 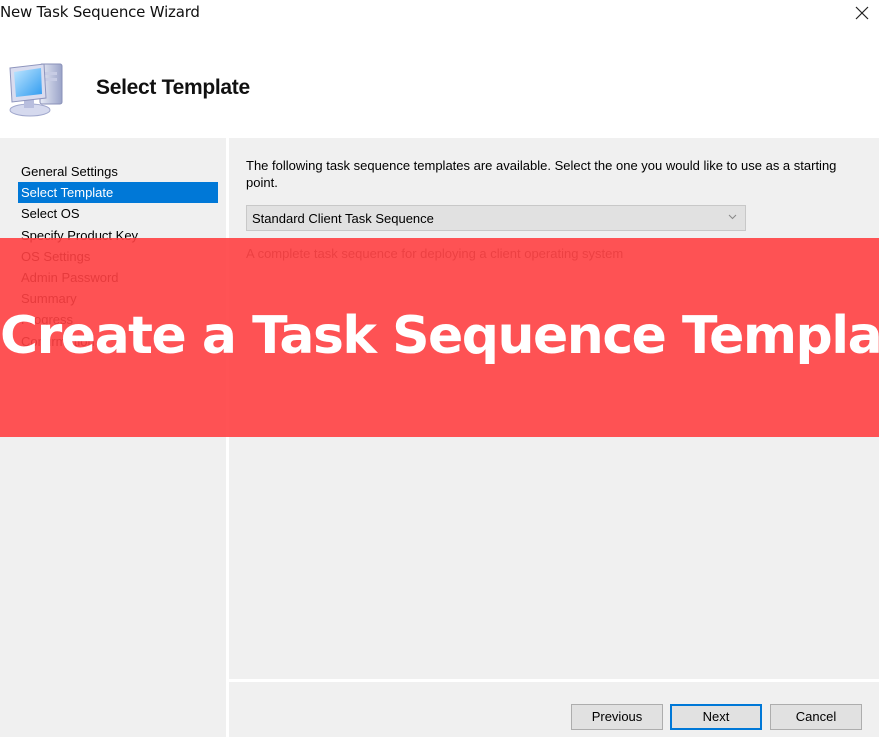 What do you see at coordinates (343, 218) in the screenshot?
I see `template-dropdown-value: Standard Client Task Sequence` at bounding box center [343, 218].